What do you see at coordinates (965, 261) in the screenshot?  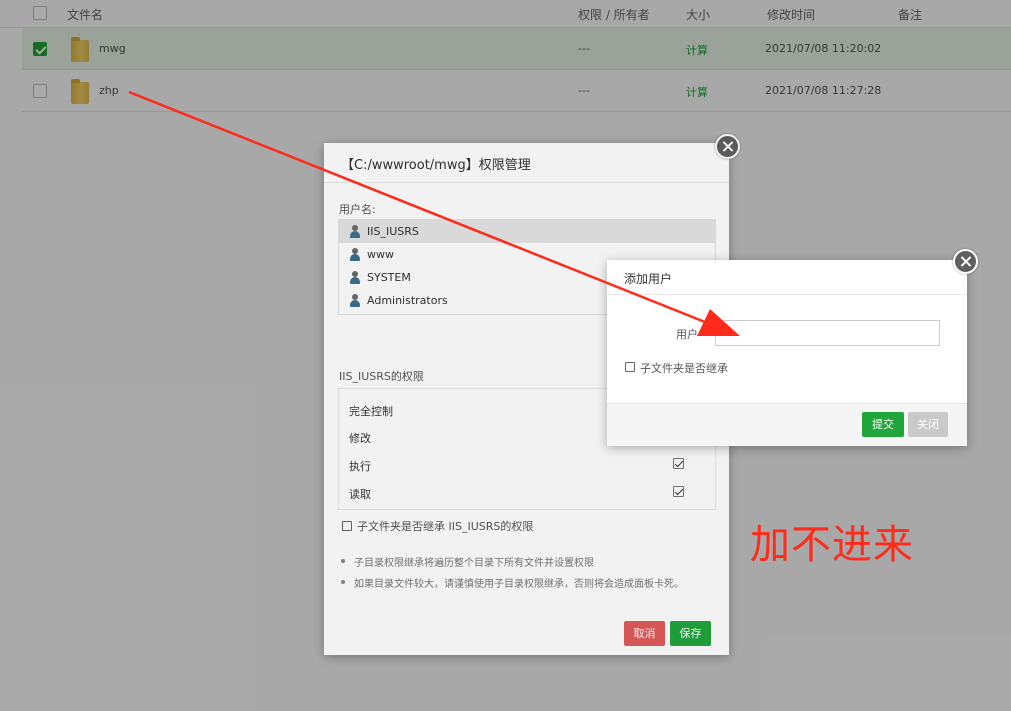 I see `add-user-dialog-close-icon` at bounding box center [965, 261].